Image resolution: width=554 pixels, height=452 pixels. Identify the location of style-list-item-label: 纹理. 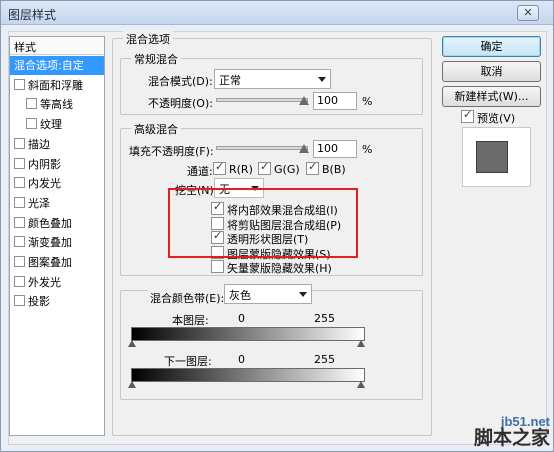
(51, 125).